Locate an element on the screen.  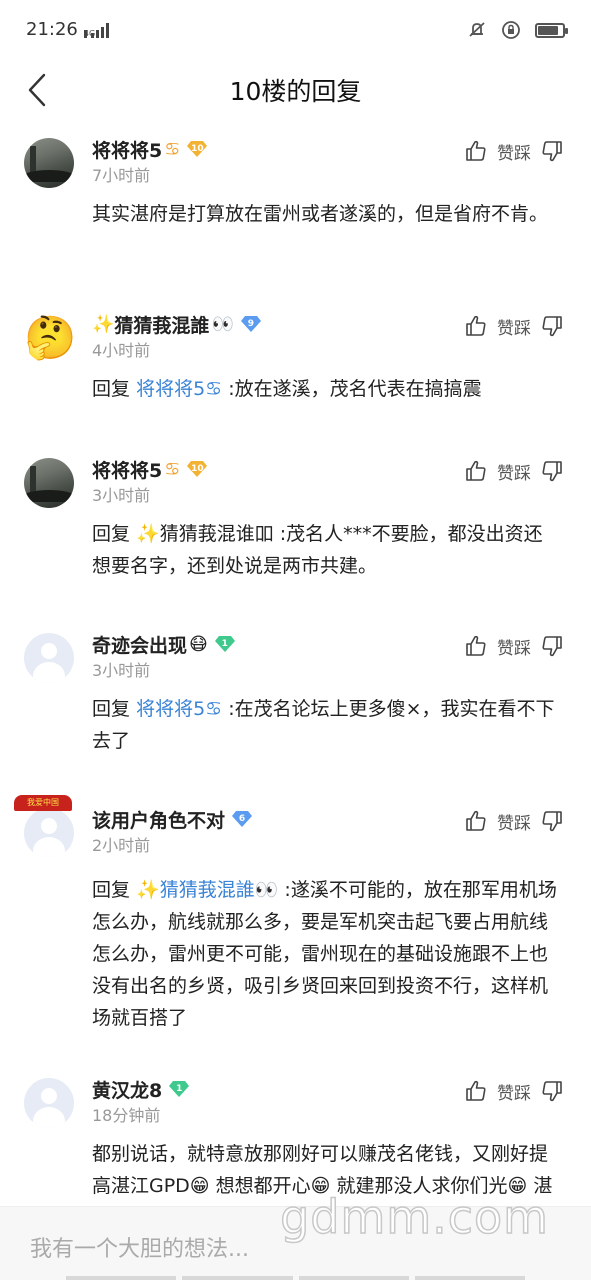
reply-time: 7小时前 is located at coordinates (121, 175).